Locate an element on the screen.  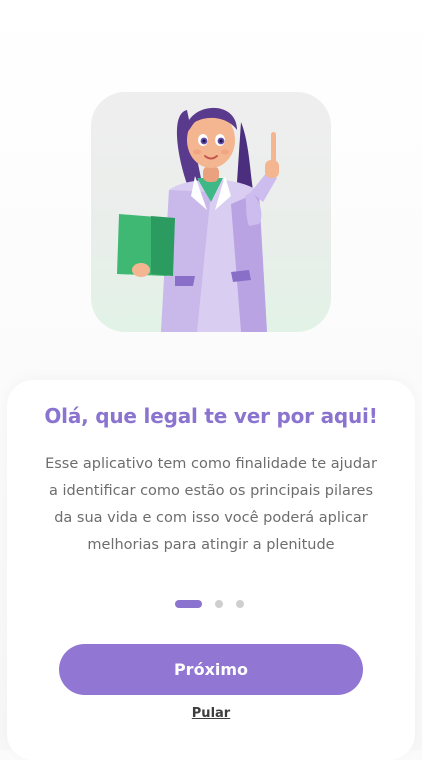
page-dot-active is located at coordinates (188, 603).